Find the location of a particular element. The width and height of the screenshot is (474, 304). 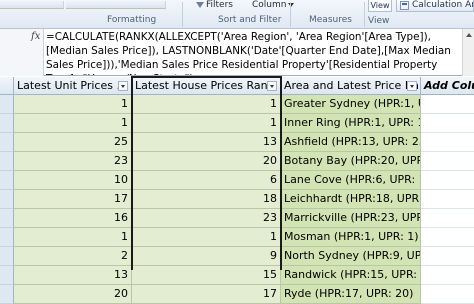

cell-area-and-price-rank: Ryde (HPR:17, UPR: 20) is located at coordinates (351, 294).